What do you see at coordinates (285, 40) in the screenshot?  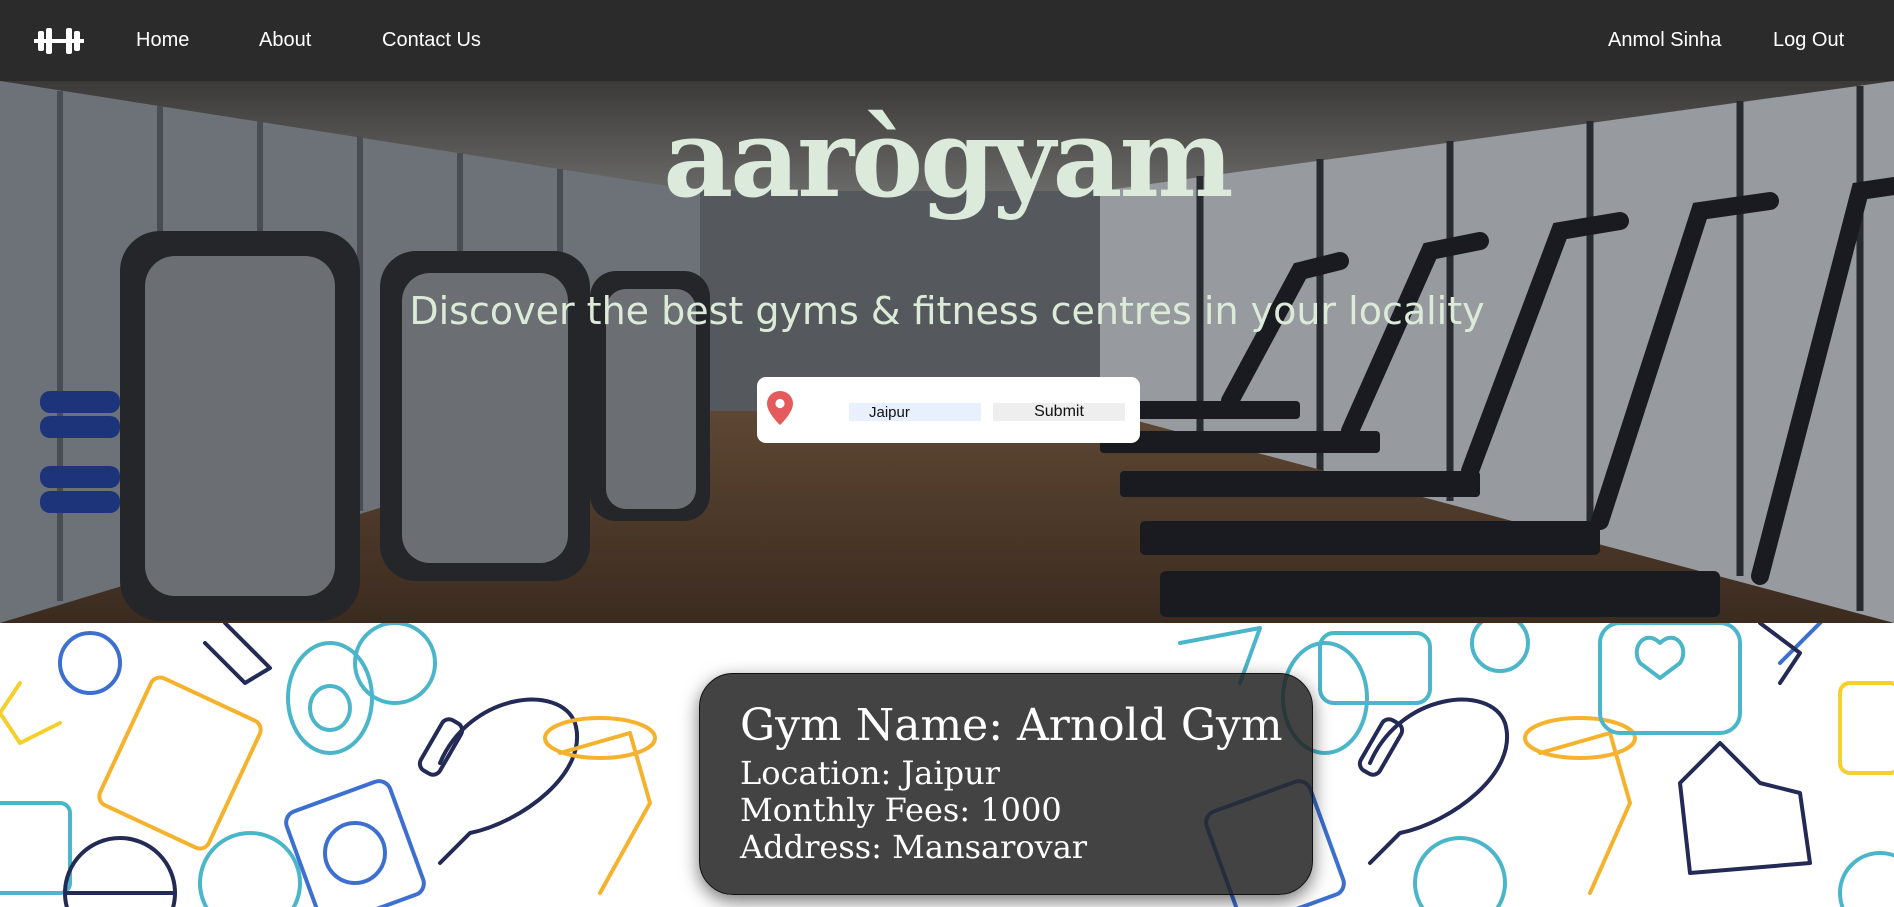 I see `nav-about-link: About` at bounding box center [285, 40].